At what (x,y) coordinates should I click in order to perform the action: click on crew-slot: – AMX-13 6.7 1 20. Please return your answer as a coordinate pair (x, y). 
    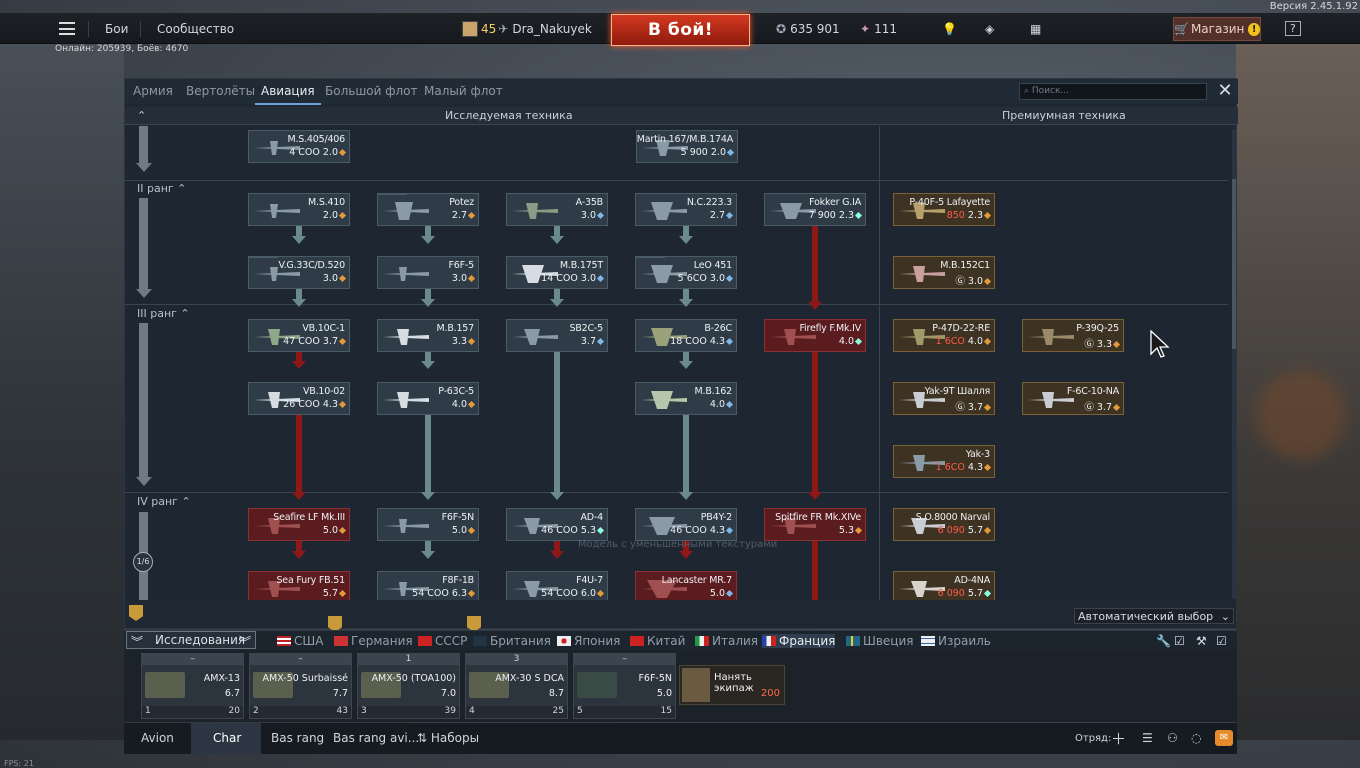
    Looking at the image, I should click on (192, 686).